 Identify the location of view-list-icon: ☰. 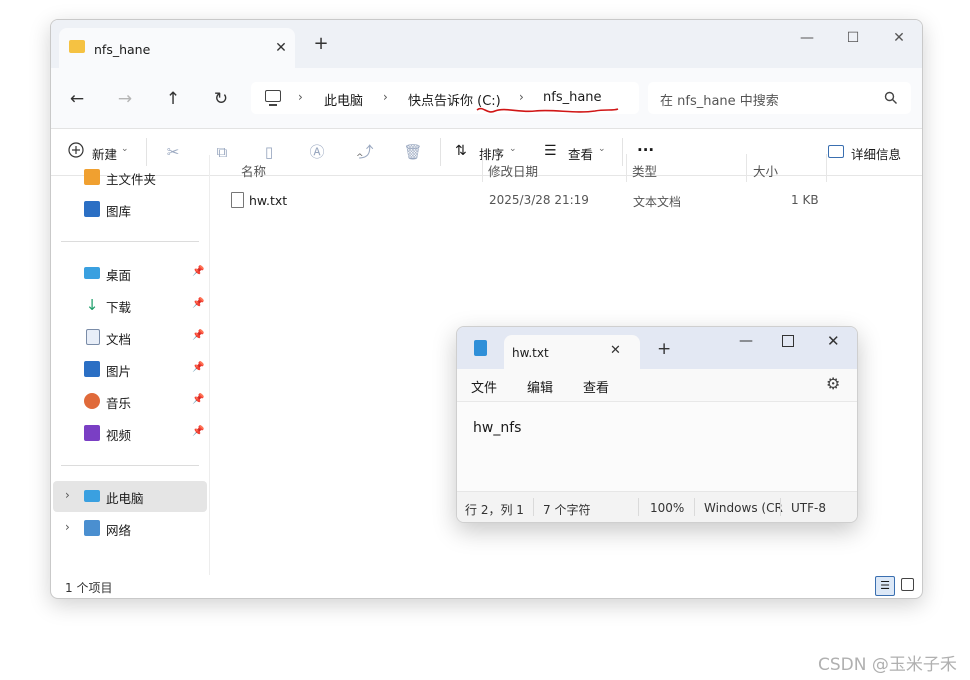
(550, 151).